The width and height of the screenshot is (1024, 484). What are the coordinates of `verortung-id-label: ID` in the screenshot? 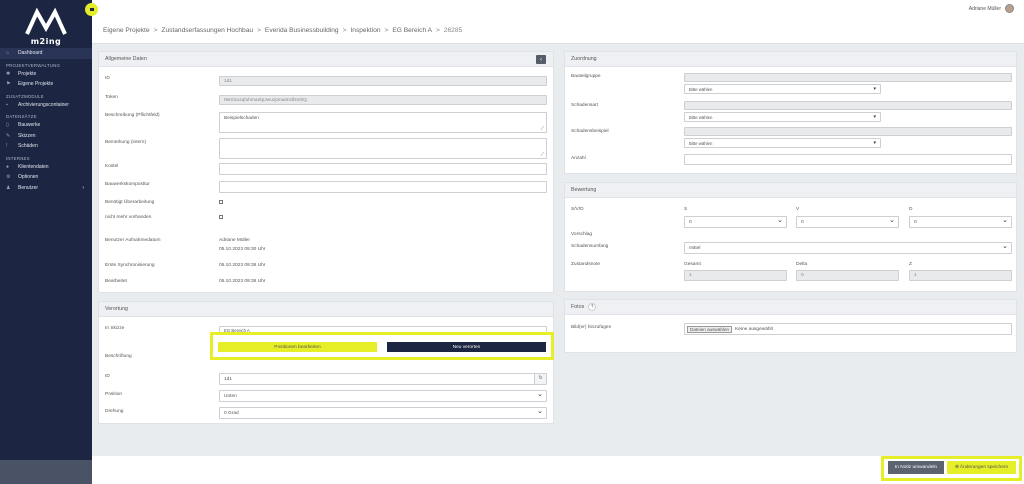 It's located at (107, 376).